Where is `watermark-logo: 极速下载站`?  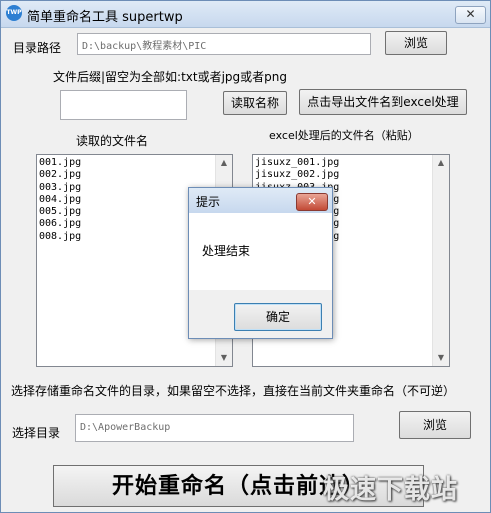
watermark-logo: 极速下载站 is located at coordinates (391, 490).